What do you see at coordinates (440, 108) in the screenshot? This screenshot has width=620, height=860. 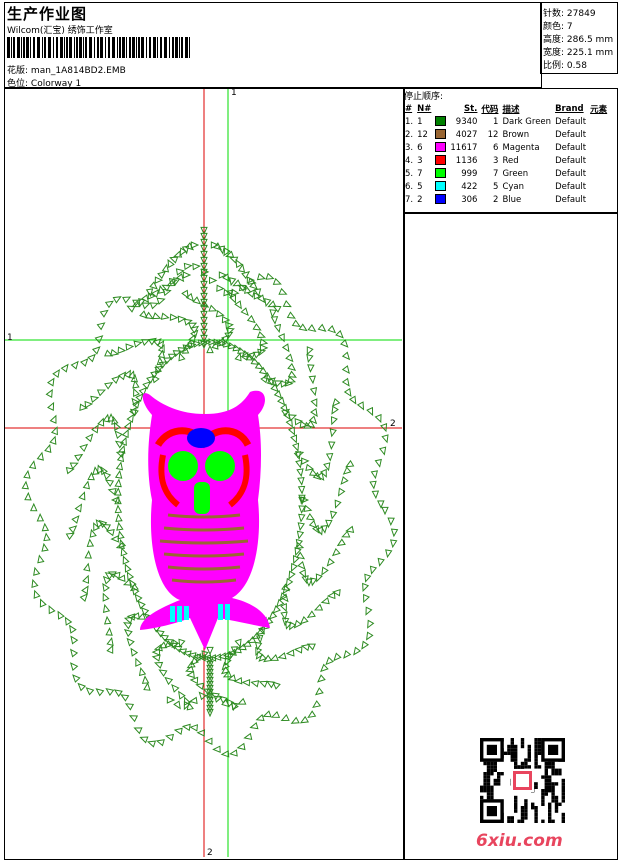 I see `col-swatch` at bounding box center [440, 108].